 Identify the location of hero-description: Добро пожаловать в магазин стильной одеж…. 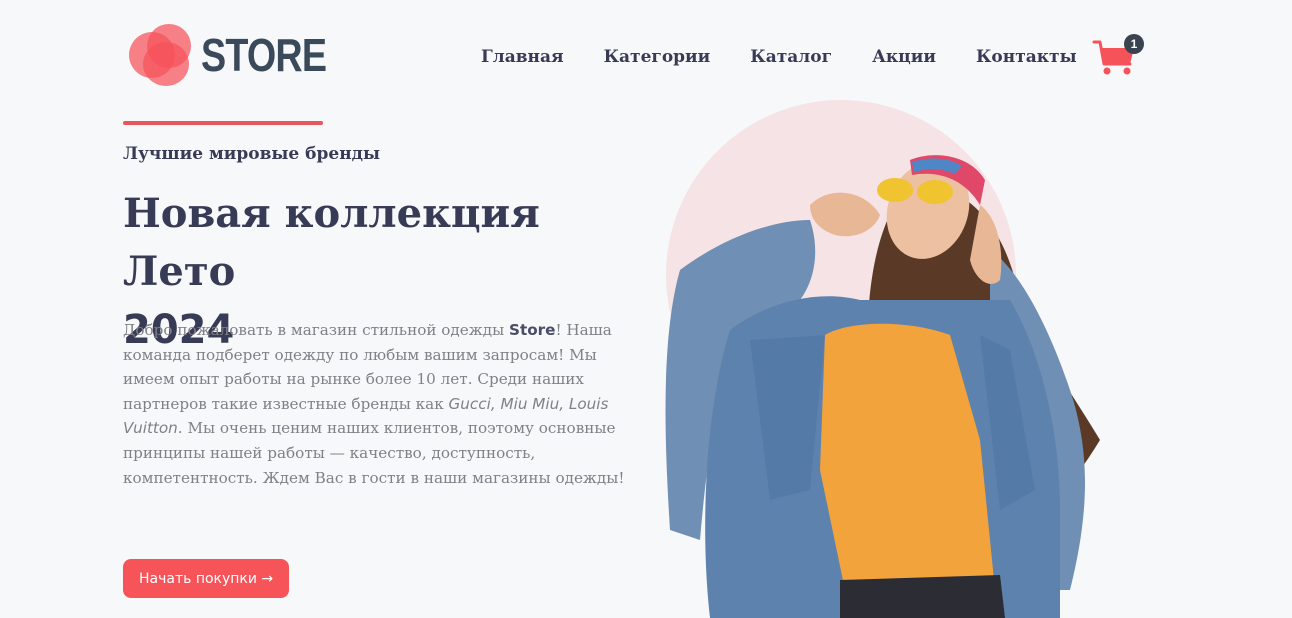
(378, 404).